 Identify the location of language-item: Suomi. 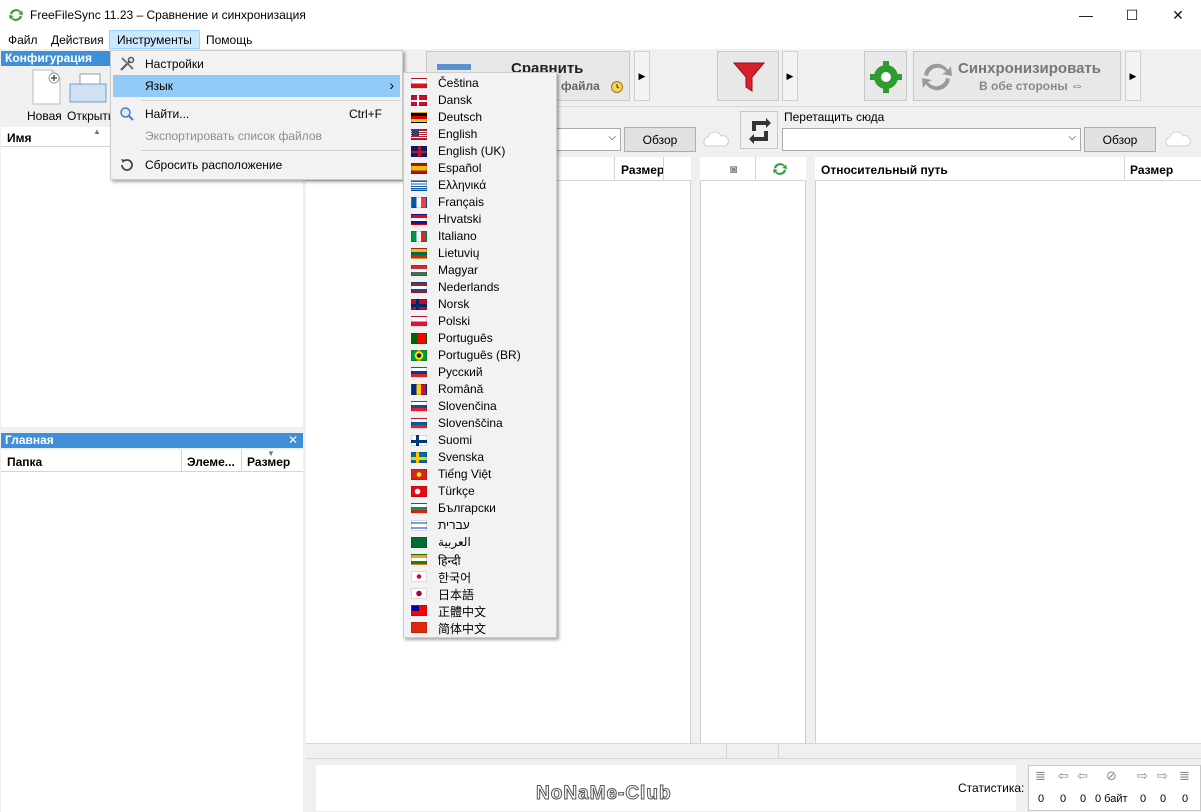
(480, 440).